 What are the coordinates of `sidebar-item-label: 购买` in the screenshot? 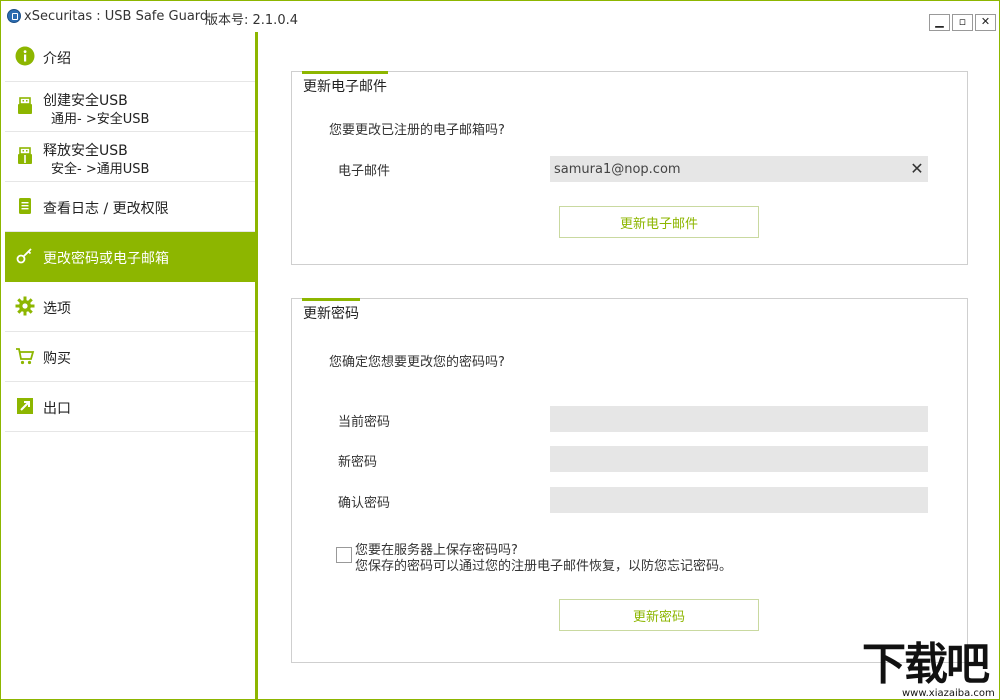 It's located at (57, 359).